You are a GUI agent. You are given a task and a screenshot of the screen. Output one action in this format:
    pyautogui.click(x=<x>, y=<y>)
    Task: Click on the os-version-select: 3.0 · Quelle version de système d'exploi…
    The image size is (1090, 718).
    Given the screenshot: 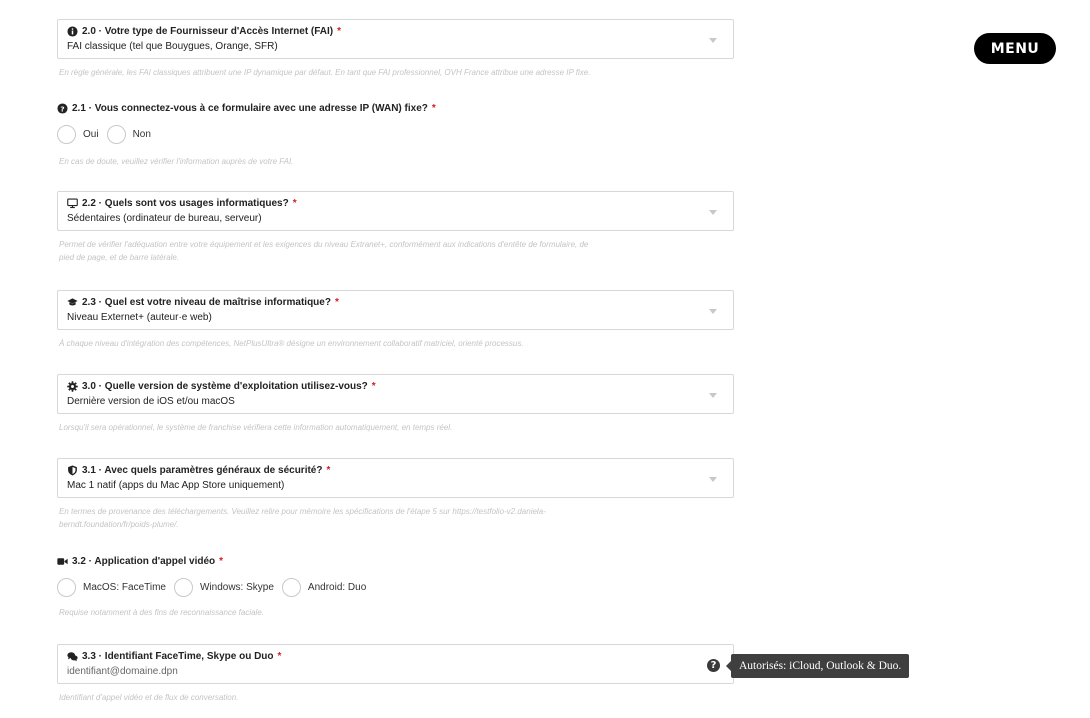 What is the action you would take?
    pyautogui.click(x=395, y=394)
    